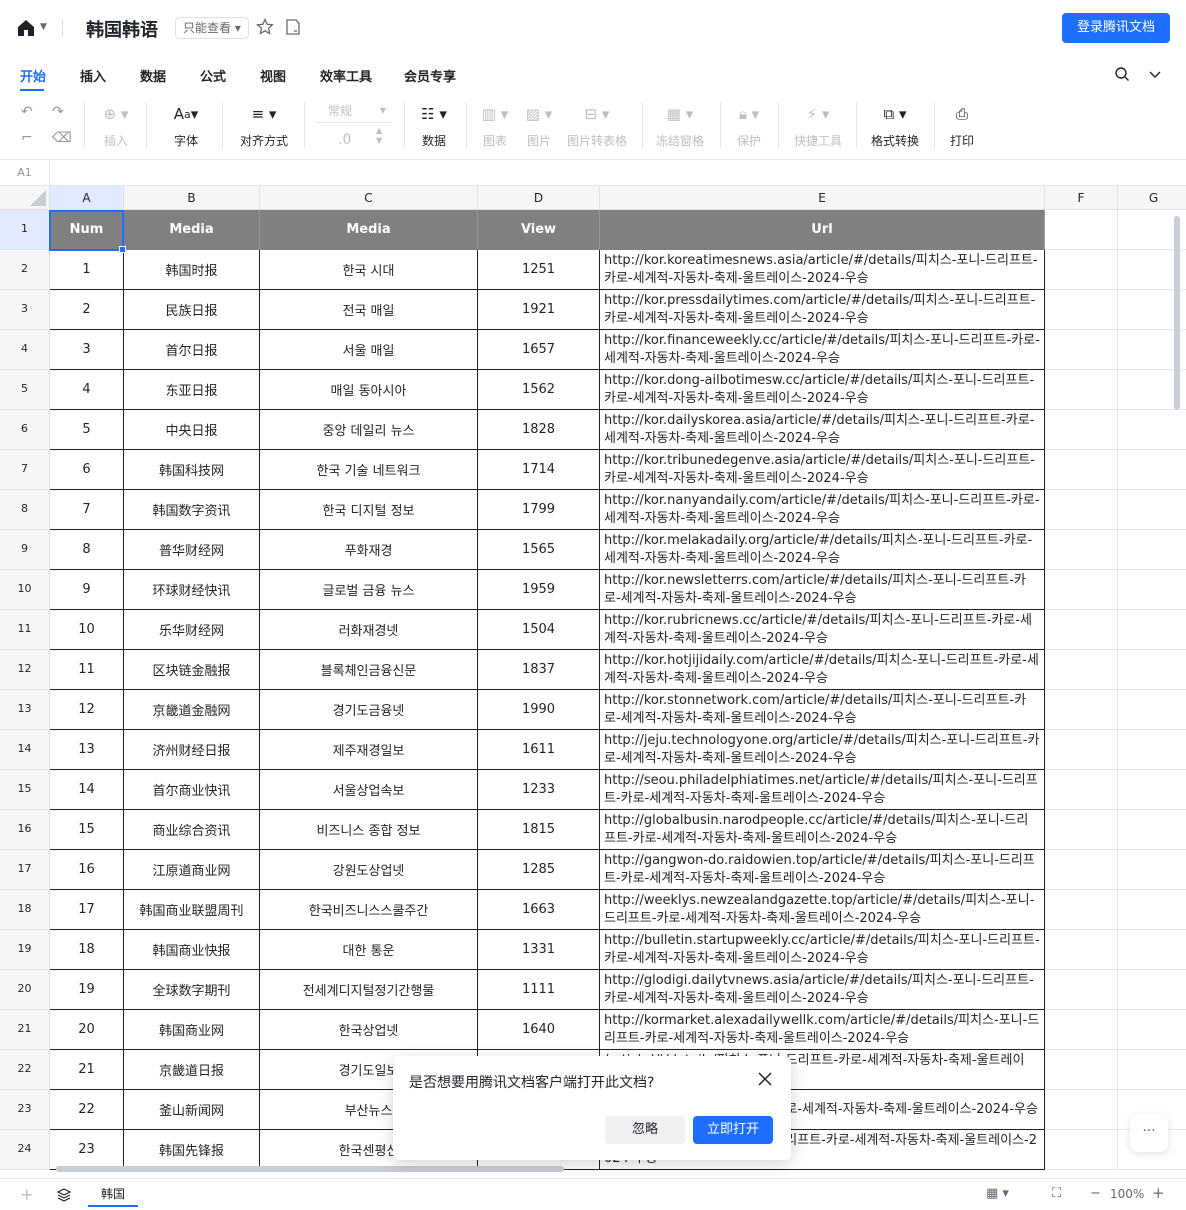 The height and width of the screenshot is (1210, 1186). Describe the element at coordinates (153, 75) in the screenshot. I see `tab-data: 数据` at that location.